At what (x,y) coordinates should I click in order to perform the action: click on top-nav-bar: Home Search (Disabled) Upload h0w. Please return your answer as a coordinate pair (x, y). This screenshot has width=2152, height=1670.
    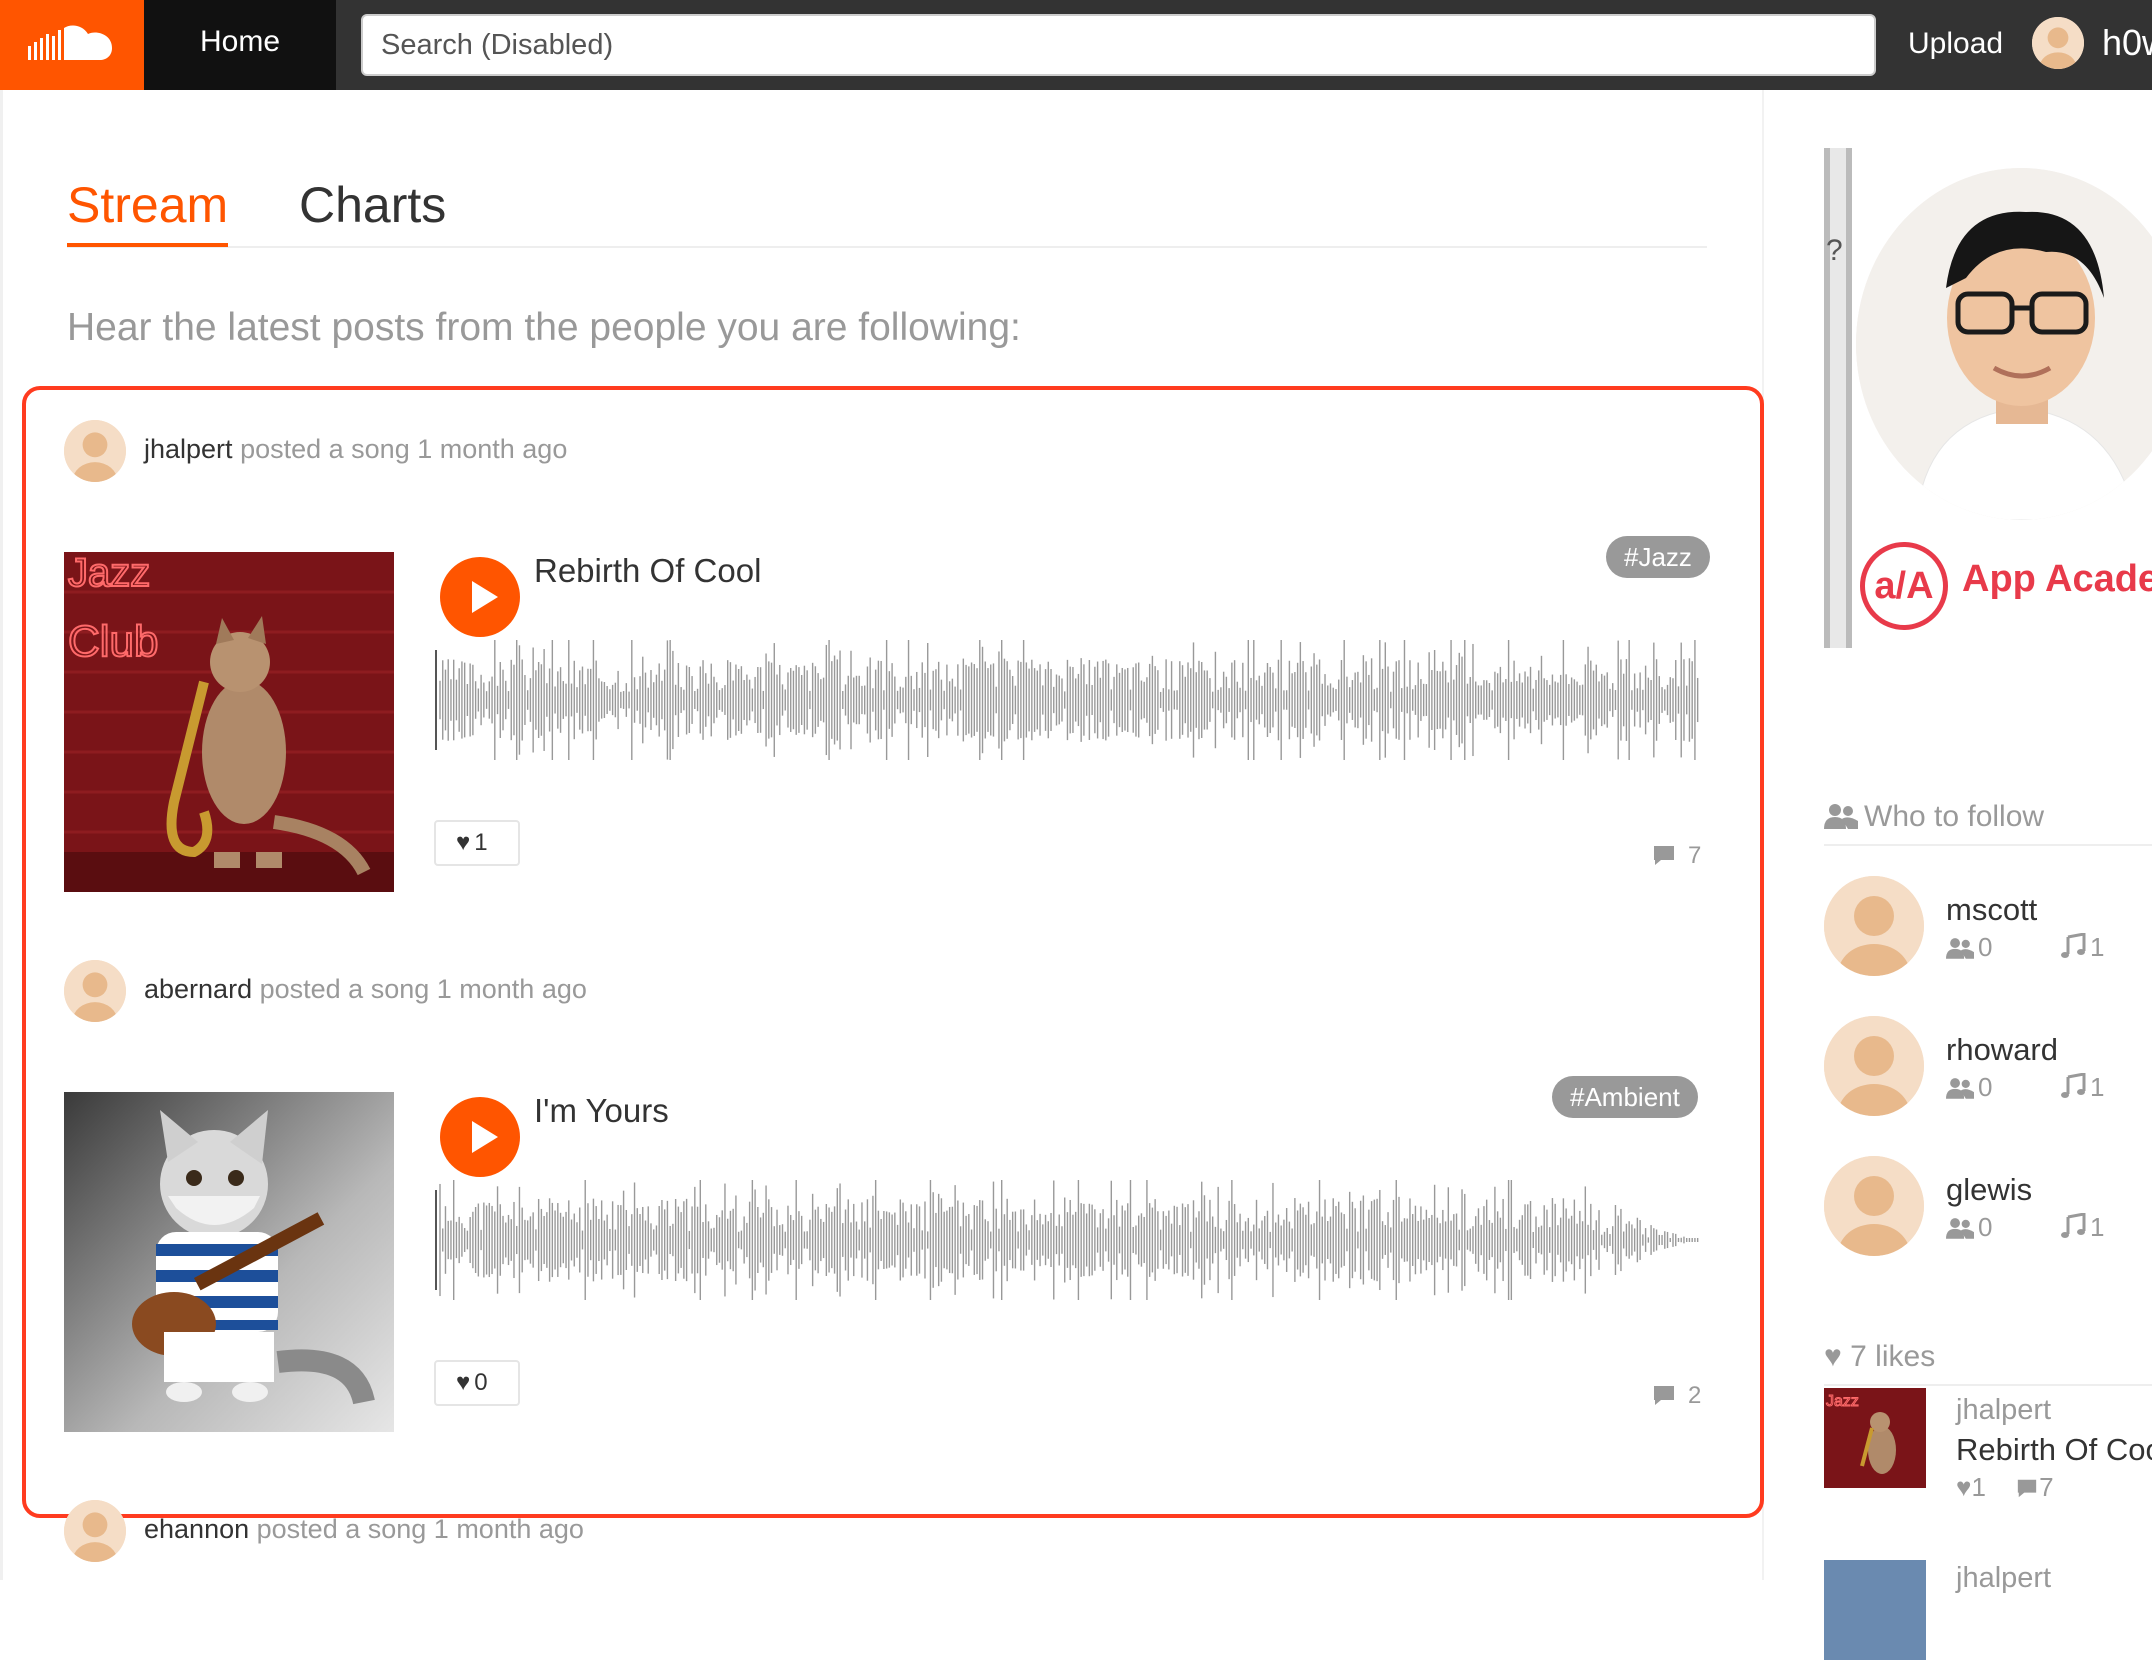
    Looking at the image, I should click on (1076, 45).